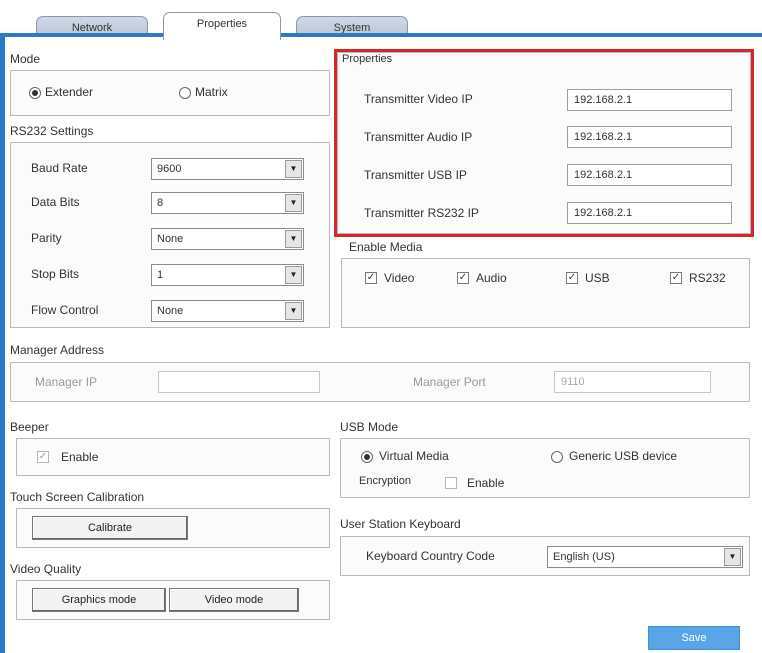  What do you see at coordinates (227, 169) in the screenshot?
I see `baud-rate-select: 9600 ▼` at bounding box center [227, 169].